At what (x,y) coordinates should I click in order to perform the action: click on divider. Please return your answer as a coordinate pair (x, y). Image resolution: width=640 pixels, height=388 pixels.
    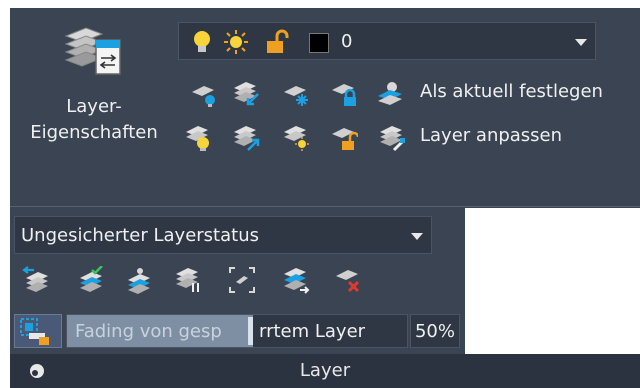
    Looking at the image, I should click on (325, 206).